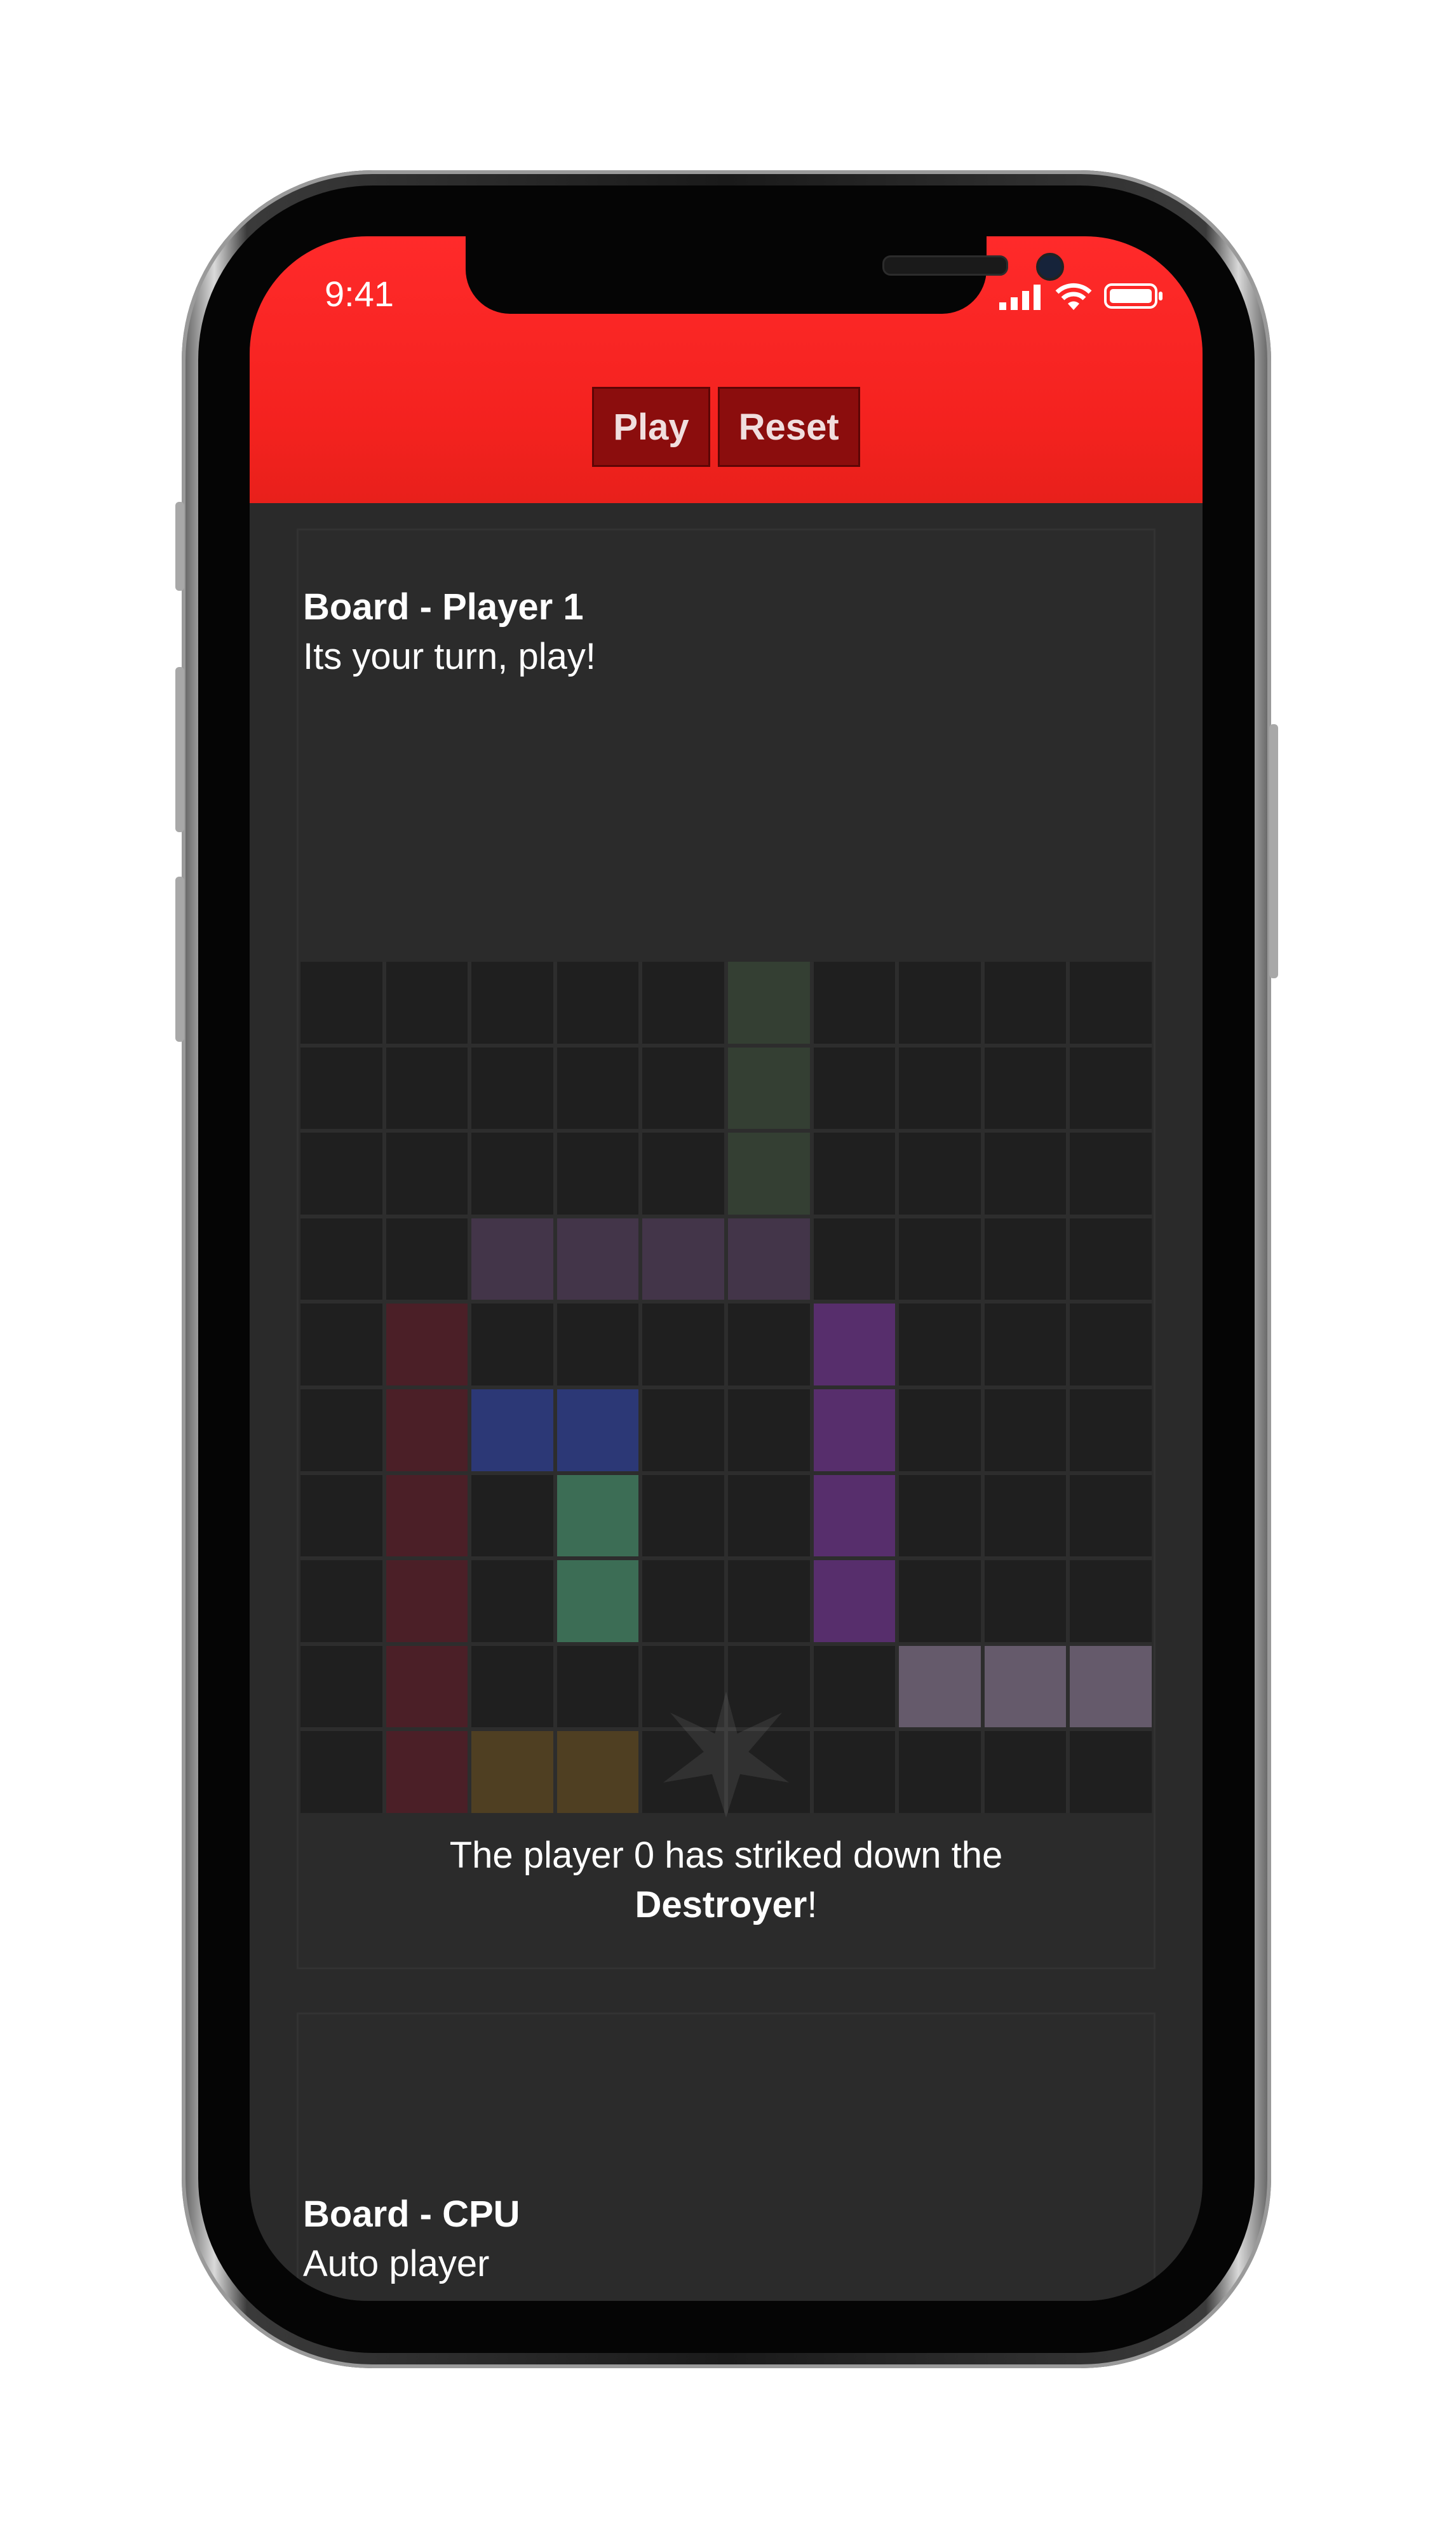 This screenshot has height=2541, width=1456. I want to click on play-button: Play, so click(651, 427).